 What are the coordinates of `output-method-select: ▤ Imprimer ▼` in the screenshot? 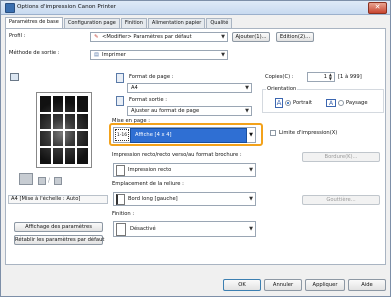 It's located at (159, 55).